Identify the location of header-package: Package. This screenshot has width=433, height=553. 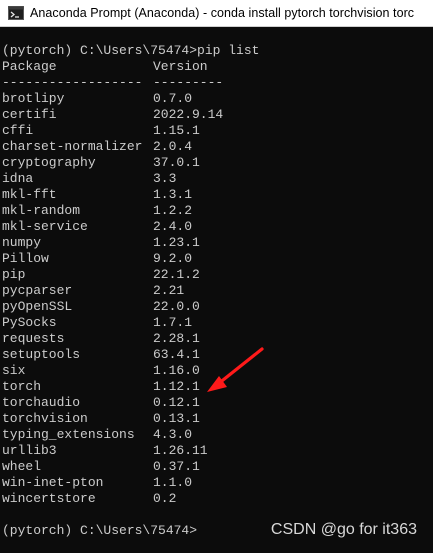
(29, 66).